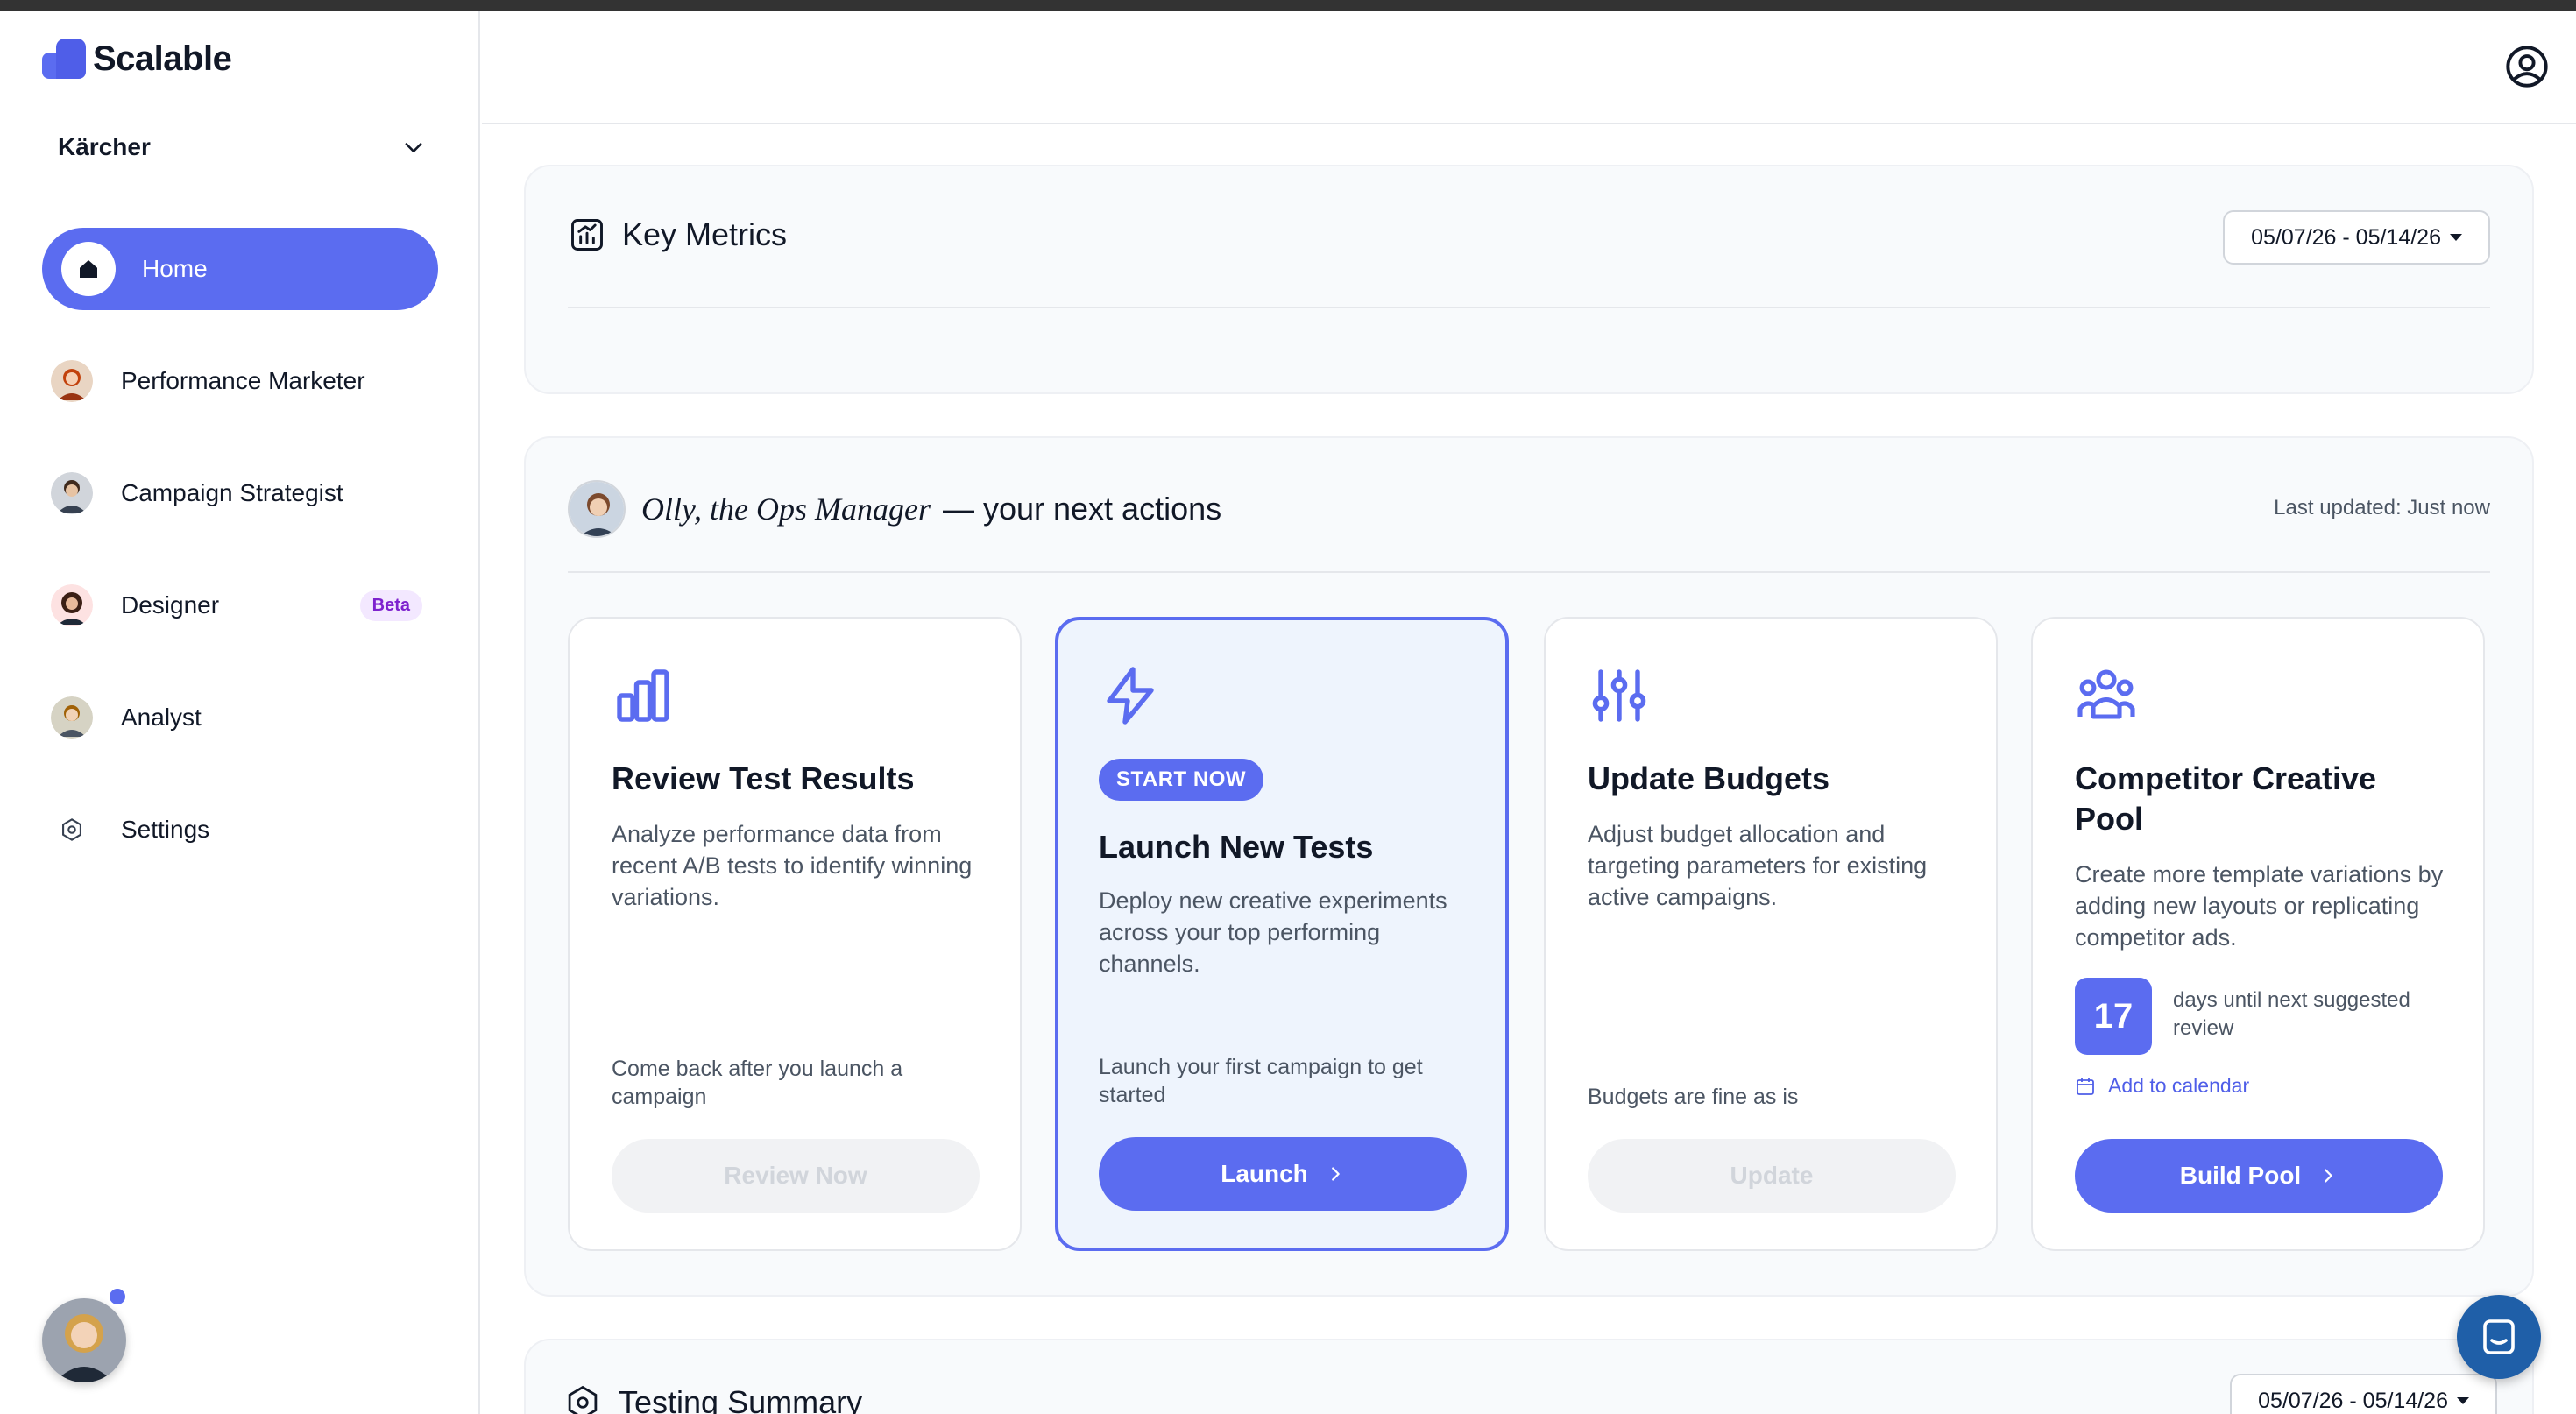 Image resolution: width=2576 pixels, height=1414 pixels. Describe the element at coordinates (64, 59) in the screenshot. I see `logo-mark-icon` at that location.